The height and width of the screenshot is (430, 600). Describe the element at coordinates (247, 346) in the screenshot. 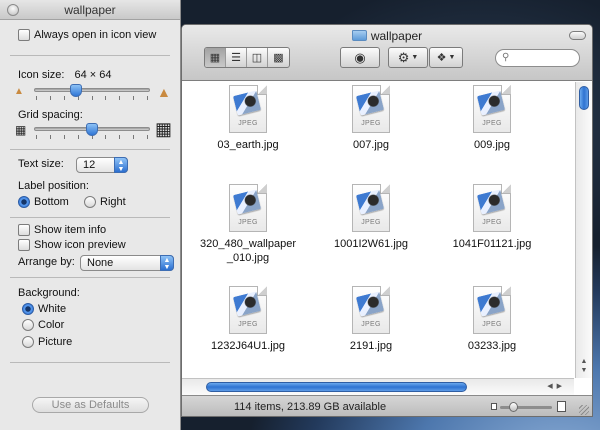

I see `file-name: 1232J64U1.jpg` at that location.